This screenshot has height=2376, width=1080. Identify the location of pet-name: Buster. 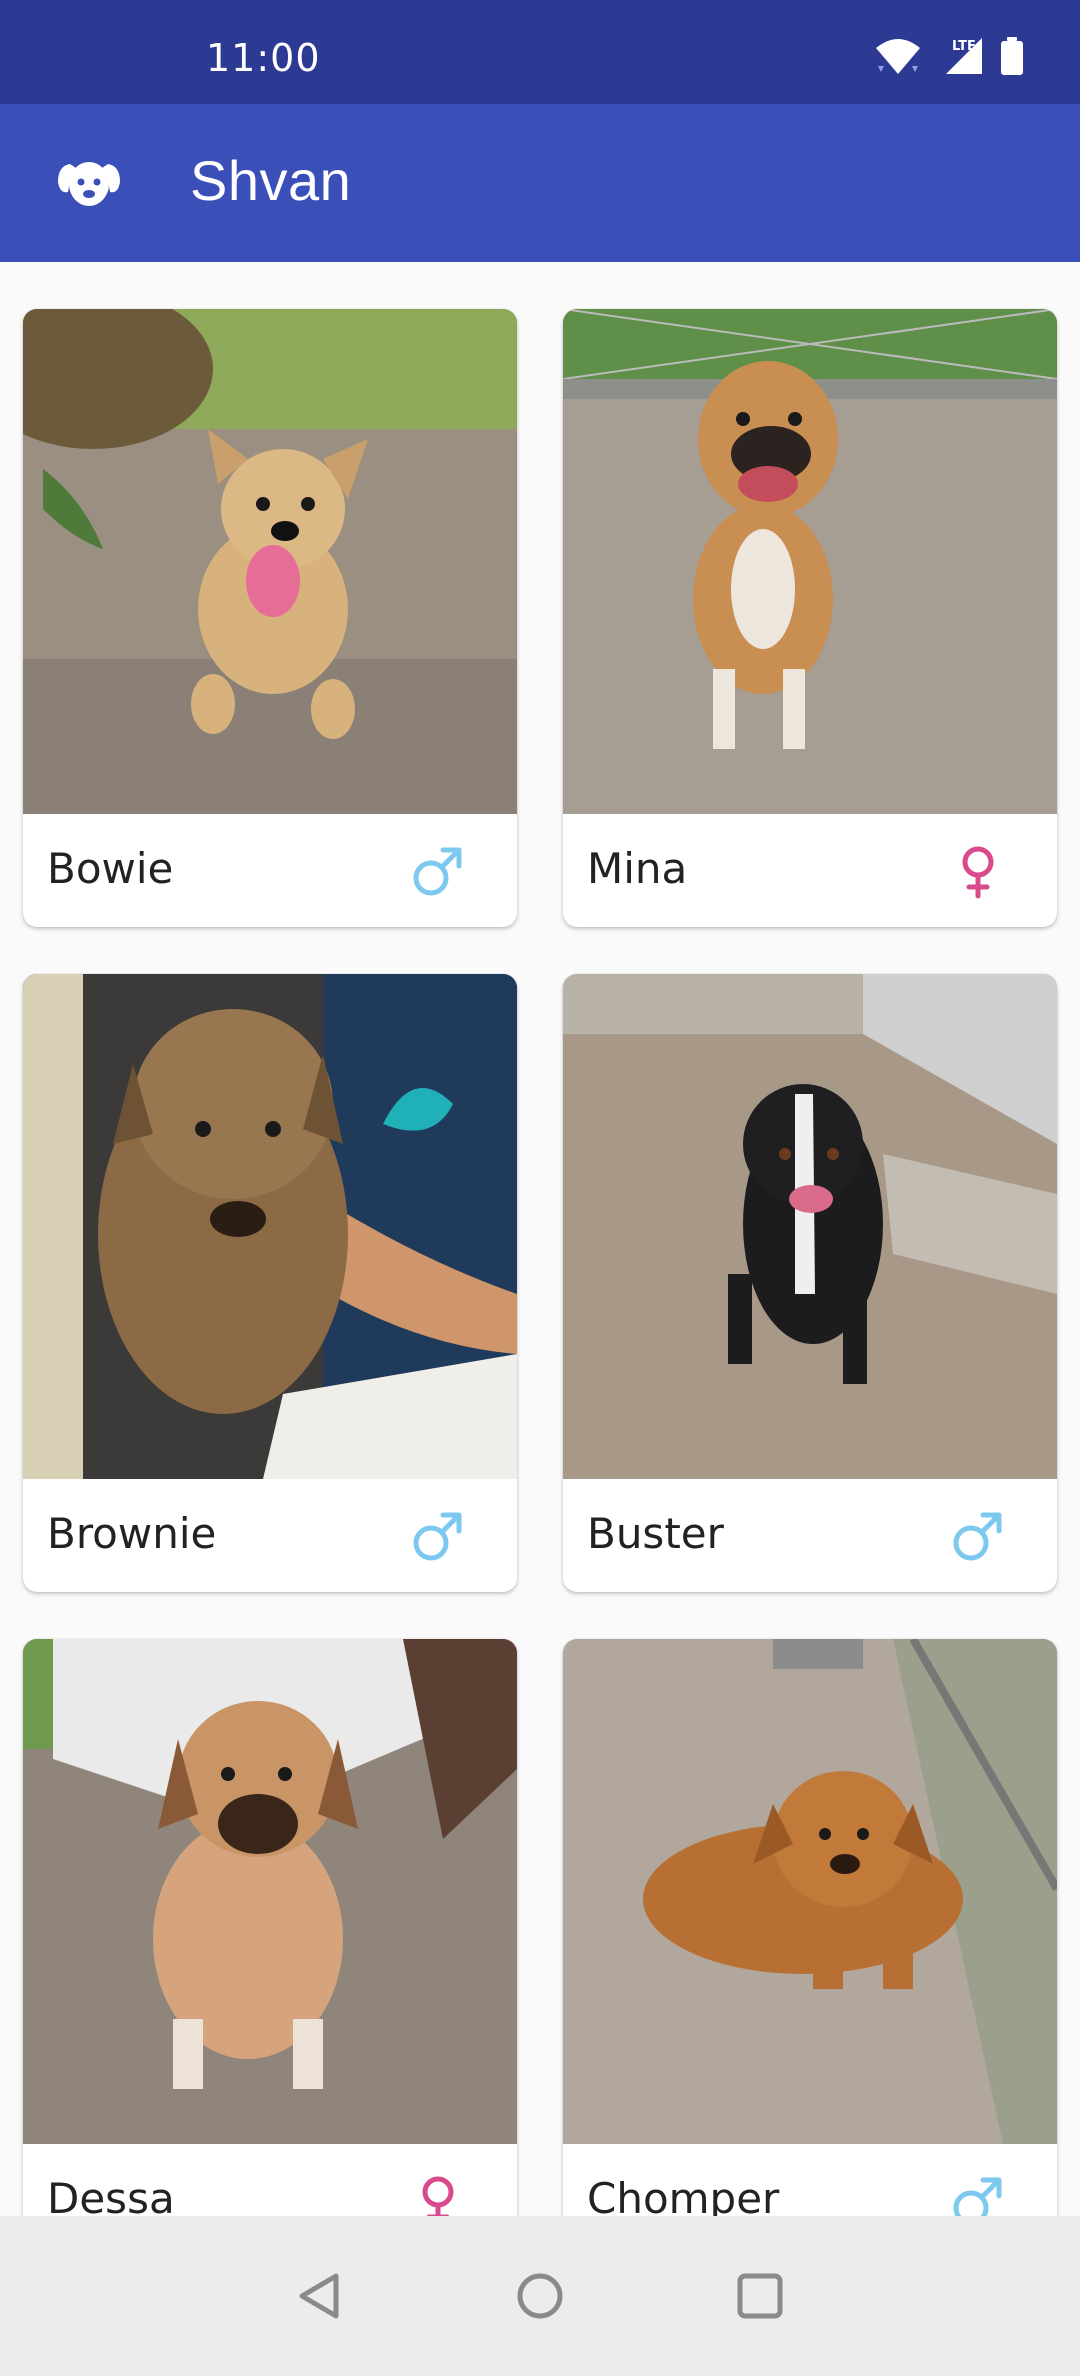
(655, 1533).